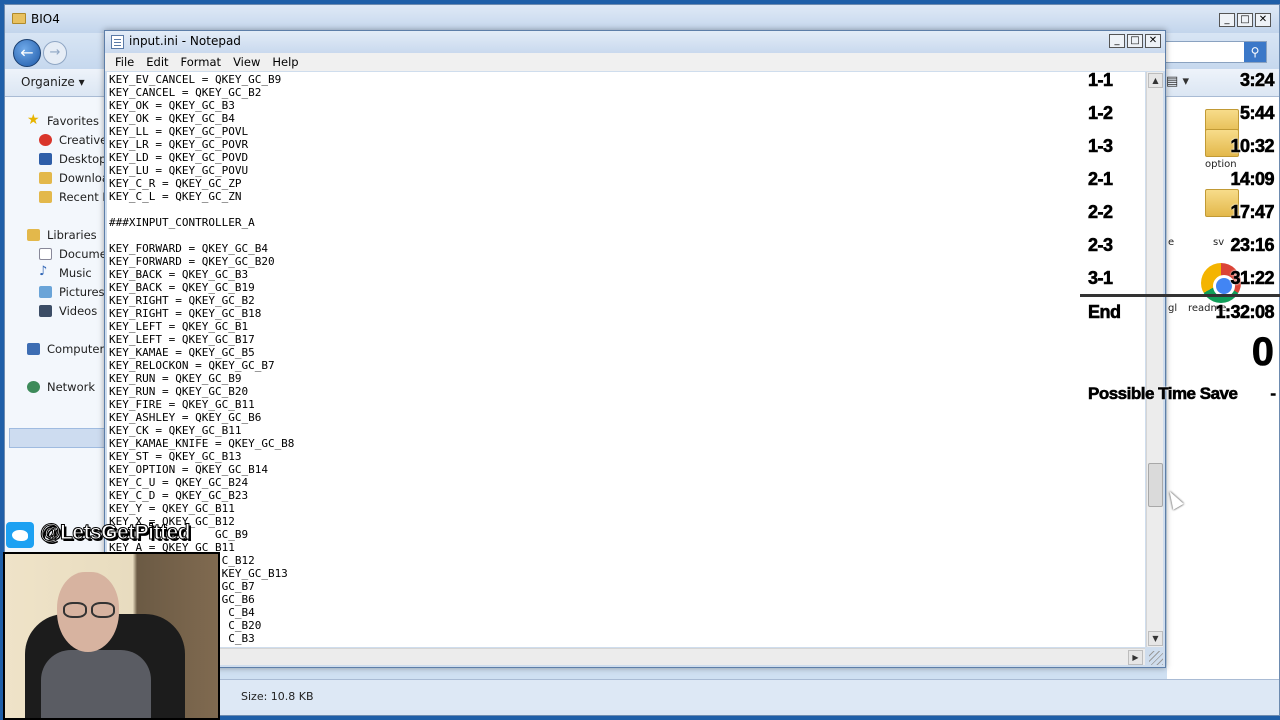 The width and height of the screenshot is (1280, 720). Describe the element at coordinates (201, 274) in the screenshot. I see `text-line: KEY_BACK = QKEY_GC_B3` at that location.